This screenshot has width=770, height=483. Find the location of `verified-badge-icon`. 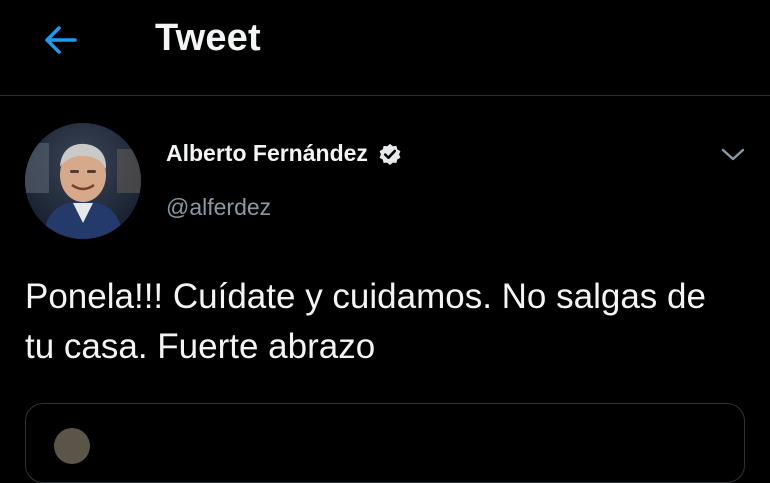

verified-badge-icon is located at coordinates (390, 154).